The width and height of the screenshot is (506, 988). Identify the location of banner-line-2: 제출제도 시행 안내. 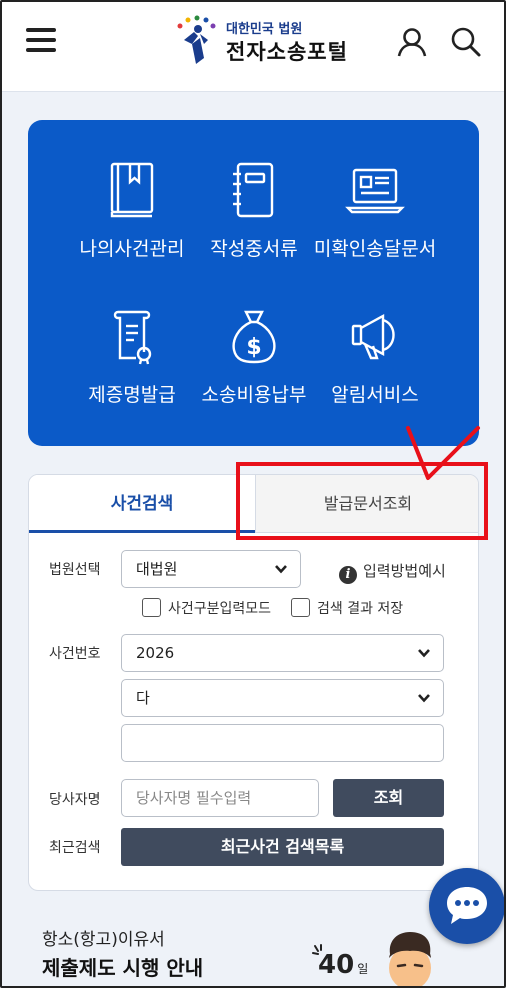
(122, 966).